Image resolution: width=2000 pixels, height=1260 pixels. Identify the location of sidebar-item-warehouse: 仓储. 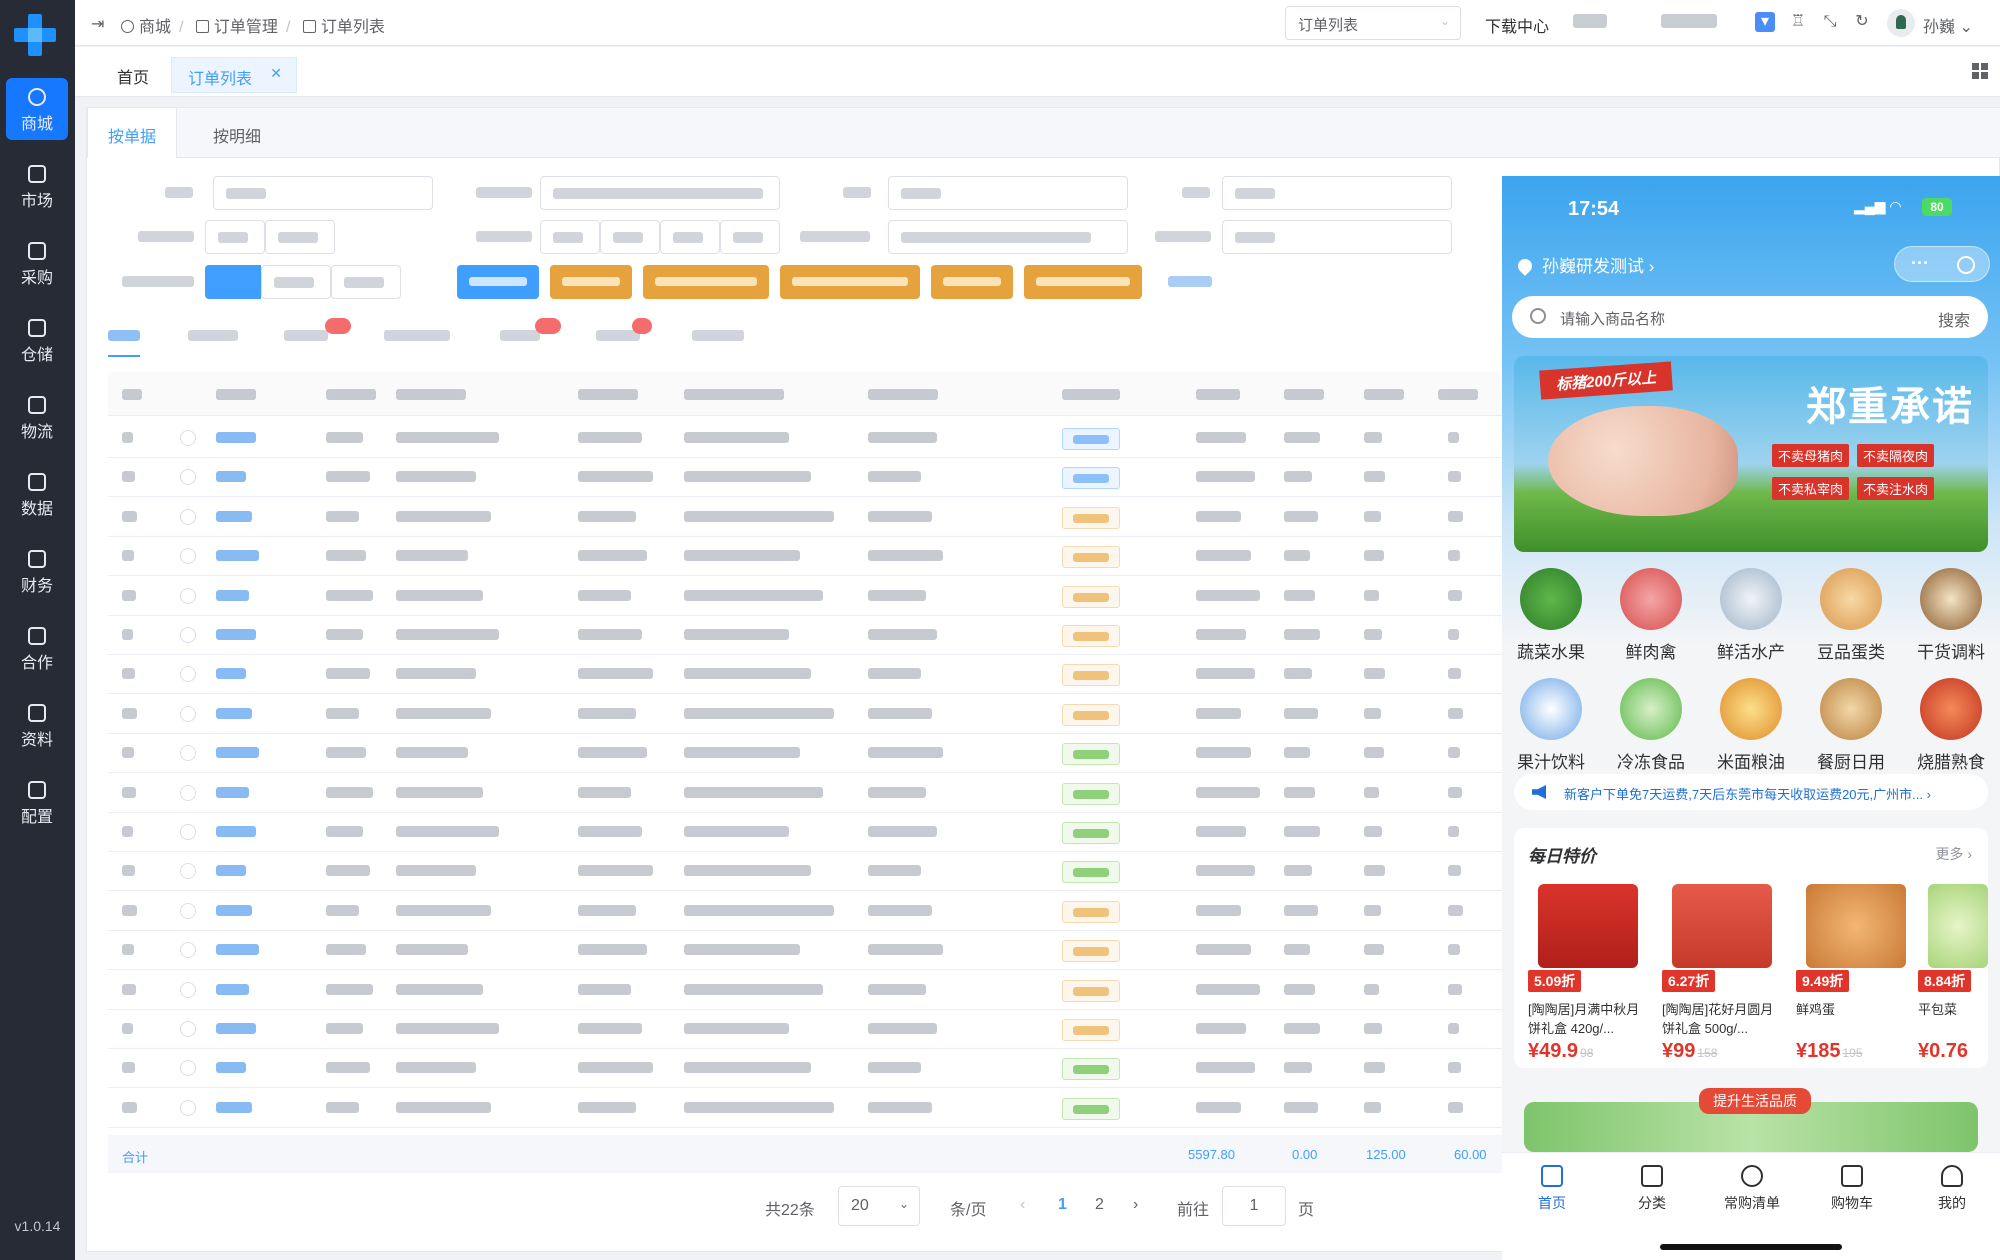
(37, 340).